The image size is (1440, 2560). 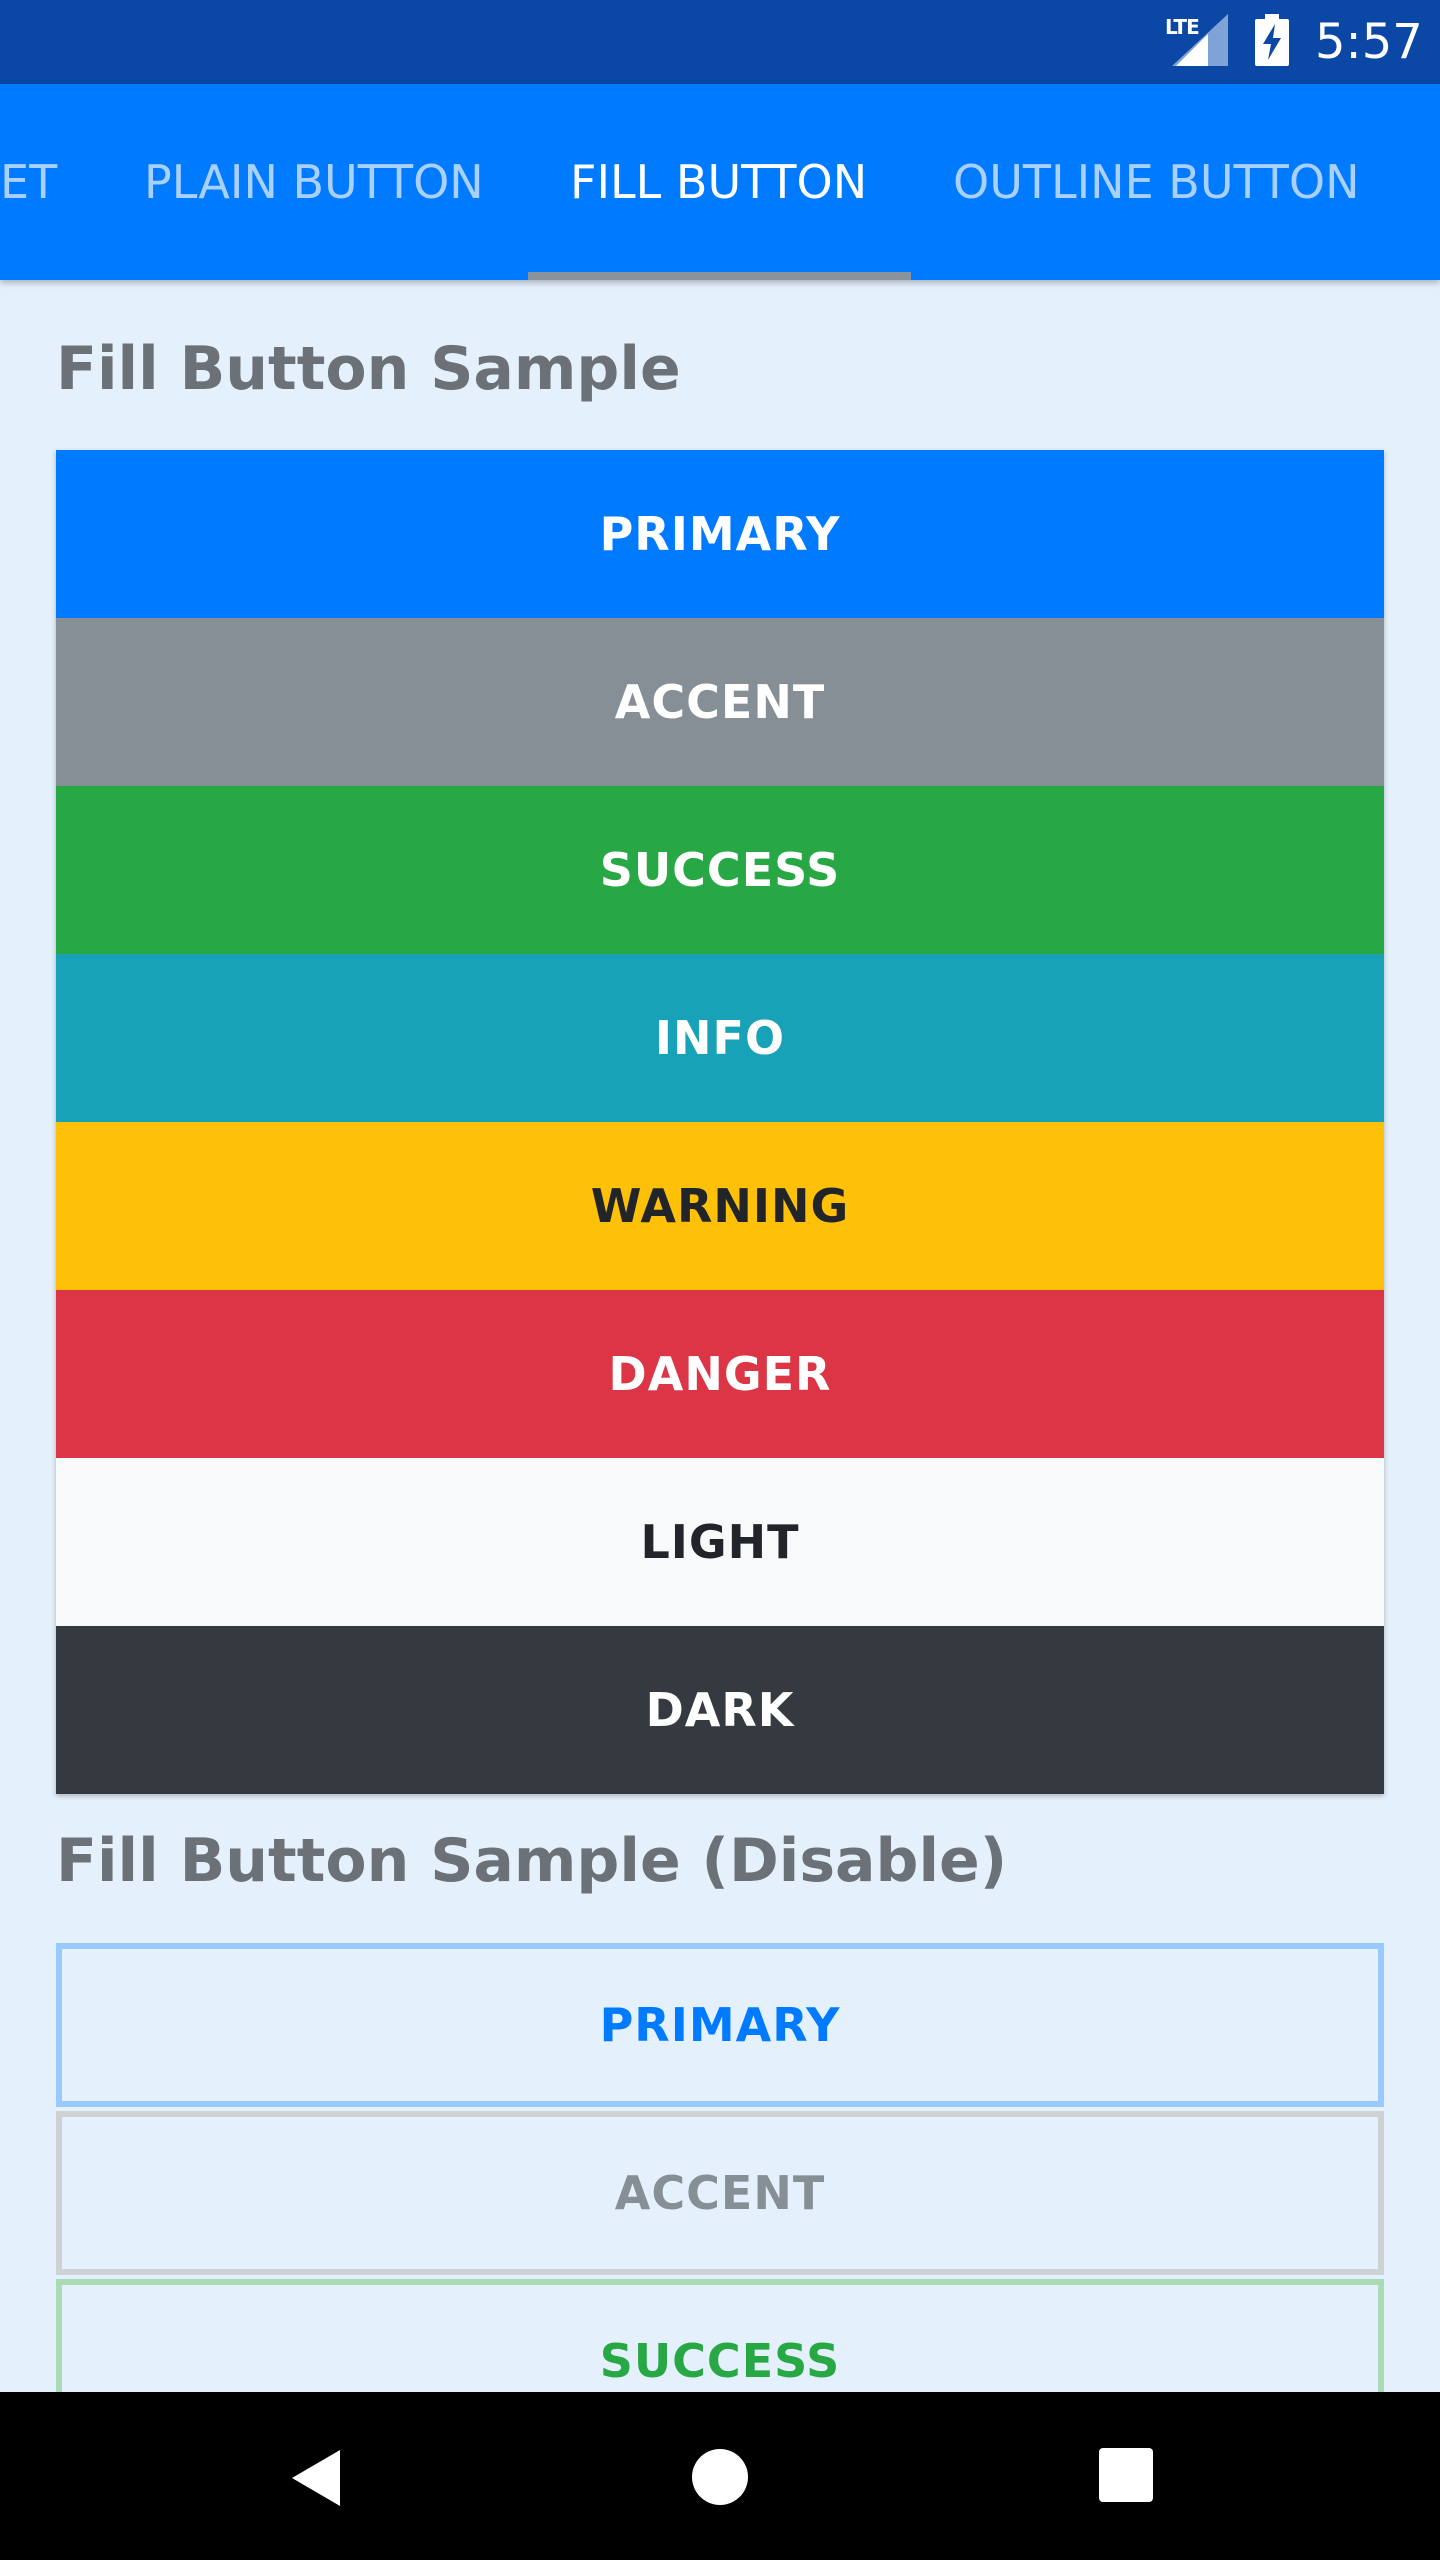 I want to click on light-button: LIGHT, so click(x=720, y=1542).